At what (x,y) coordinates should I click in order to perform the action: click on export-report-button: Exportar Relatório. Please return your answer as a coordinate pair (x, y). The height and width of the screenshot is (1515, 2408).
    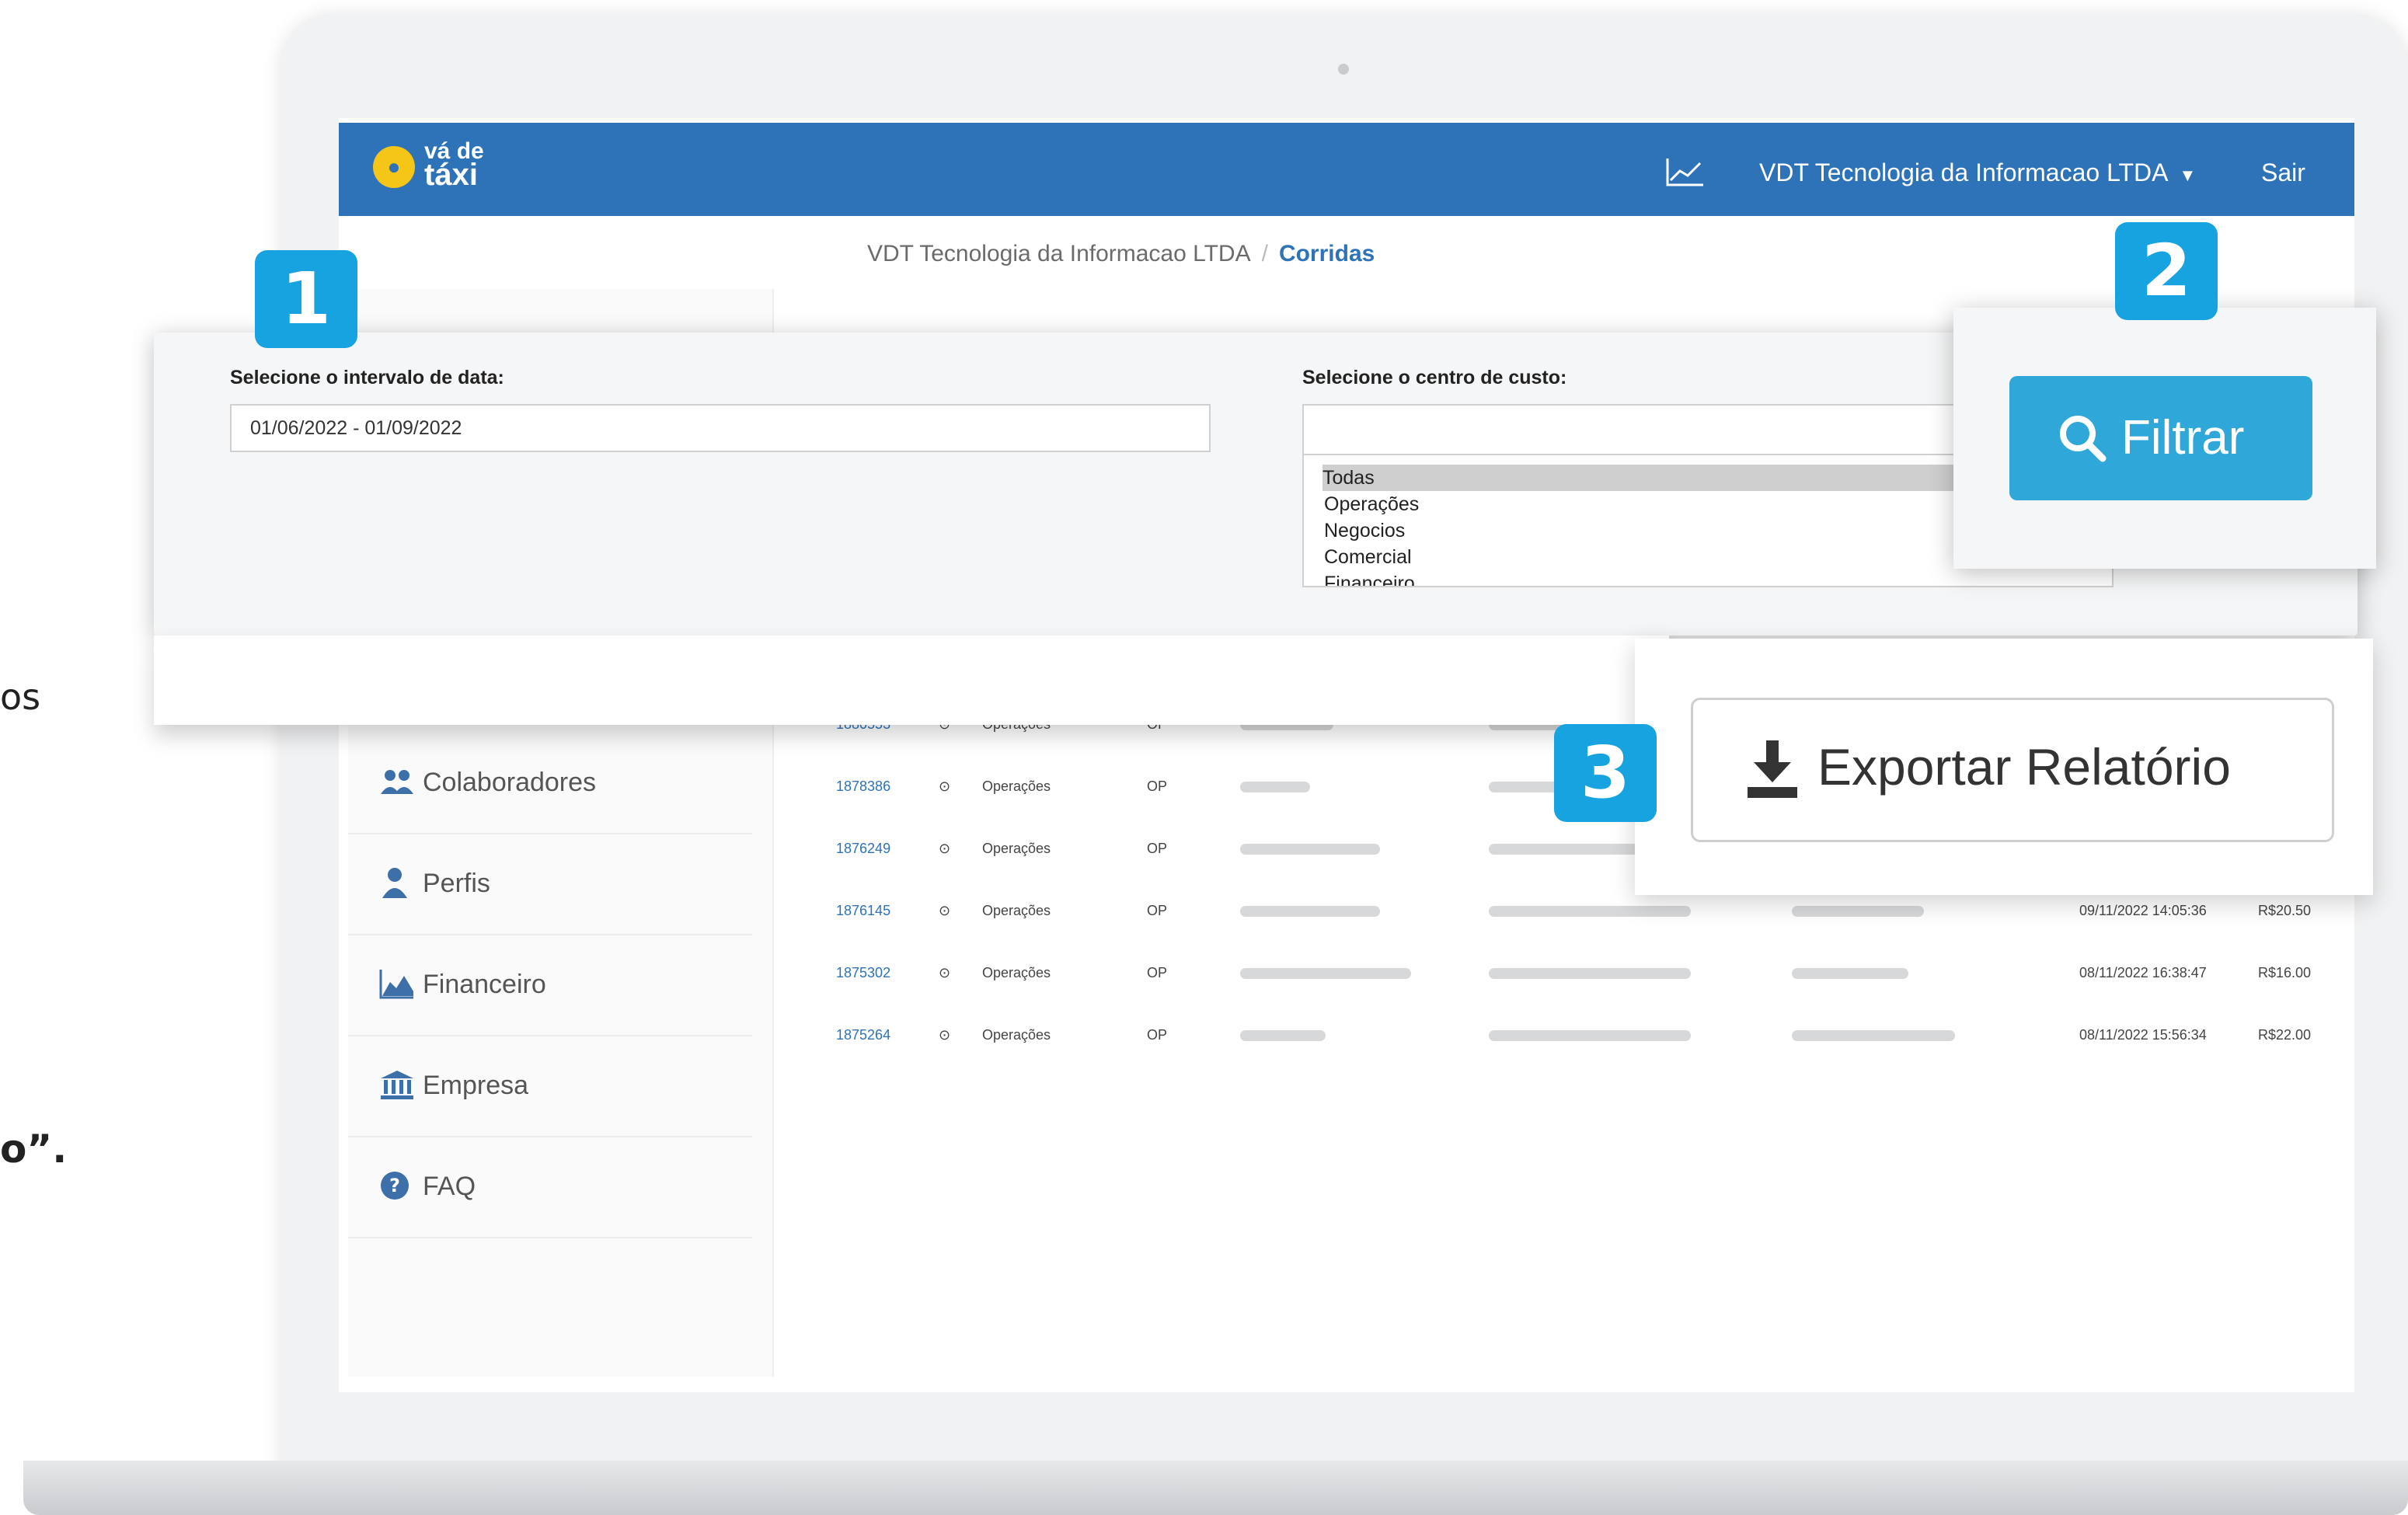
    Looking at the image, I should click on (2013, 770).